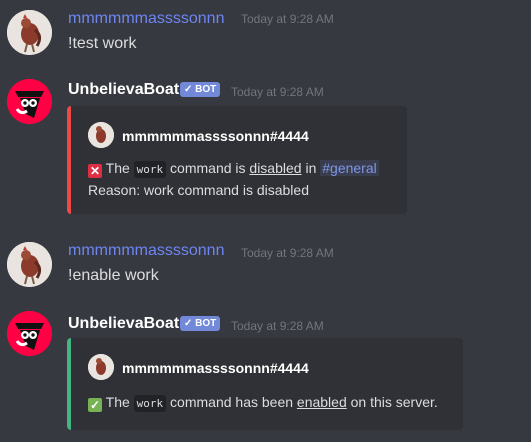 The image size is (531, 442). Describe the element at coordinates (394, 402) in the screenshot. I see `embed-text-post: on this server.` at that location.